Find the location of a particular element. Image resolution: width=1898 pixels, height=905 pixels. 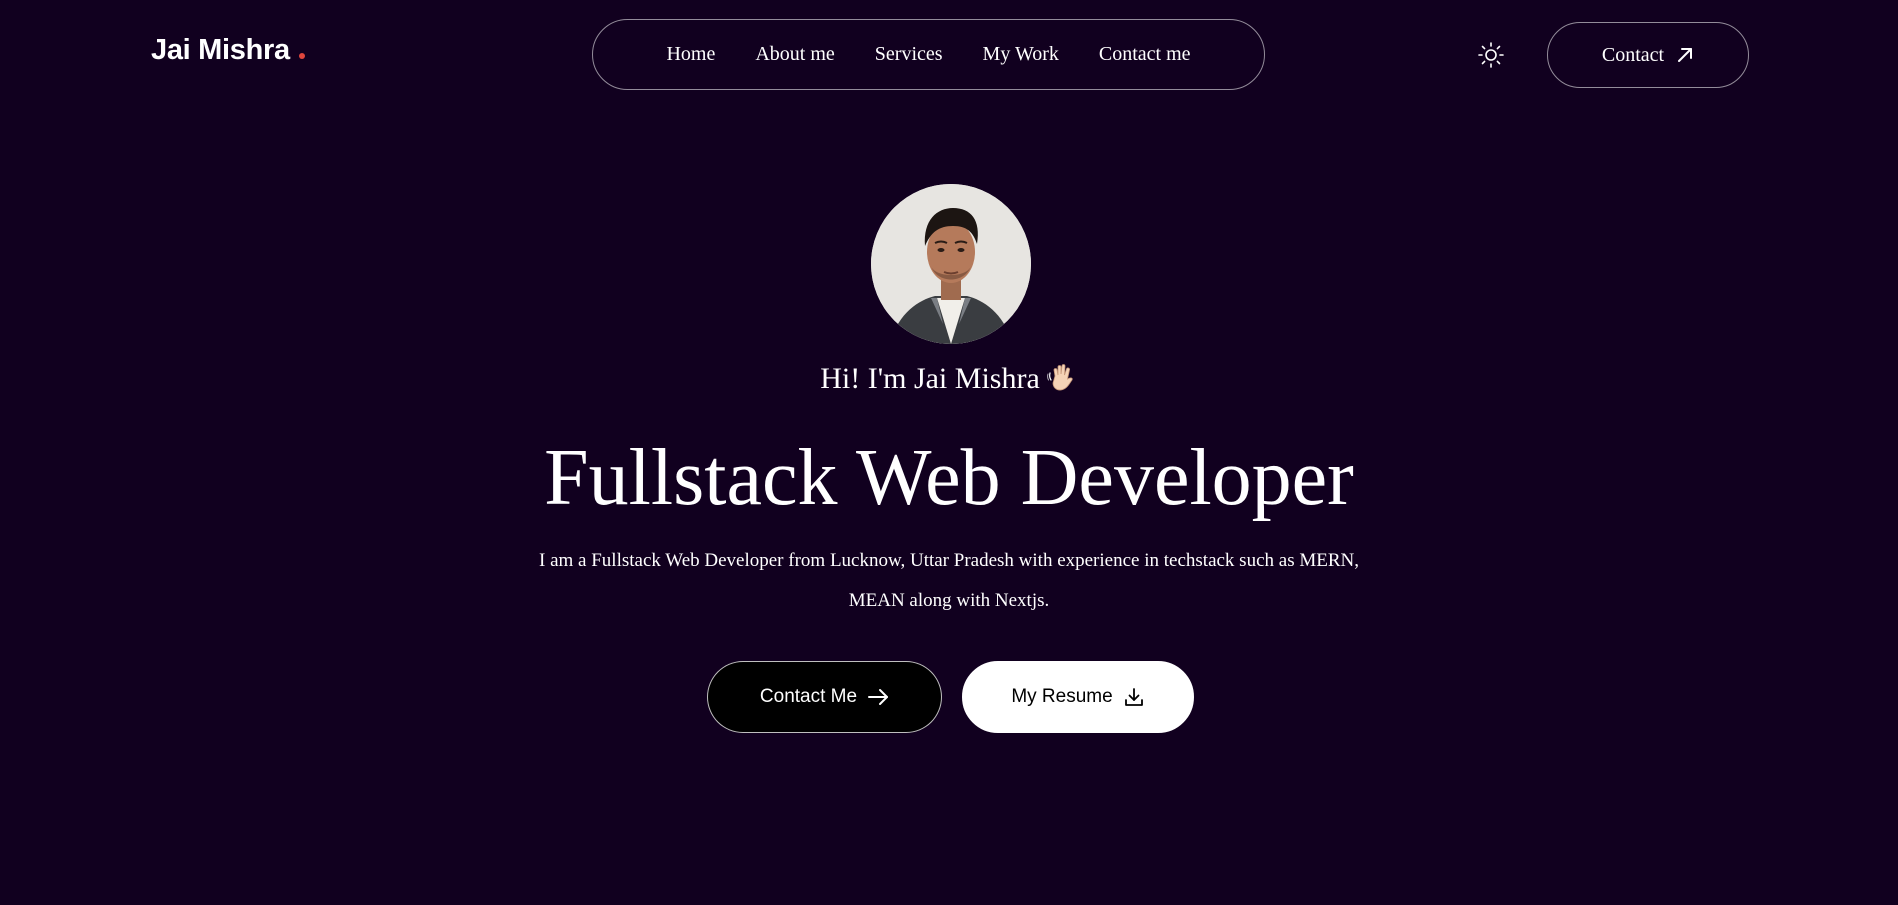

arrow-up-right-icon is located at coordinates (1685, 55).